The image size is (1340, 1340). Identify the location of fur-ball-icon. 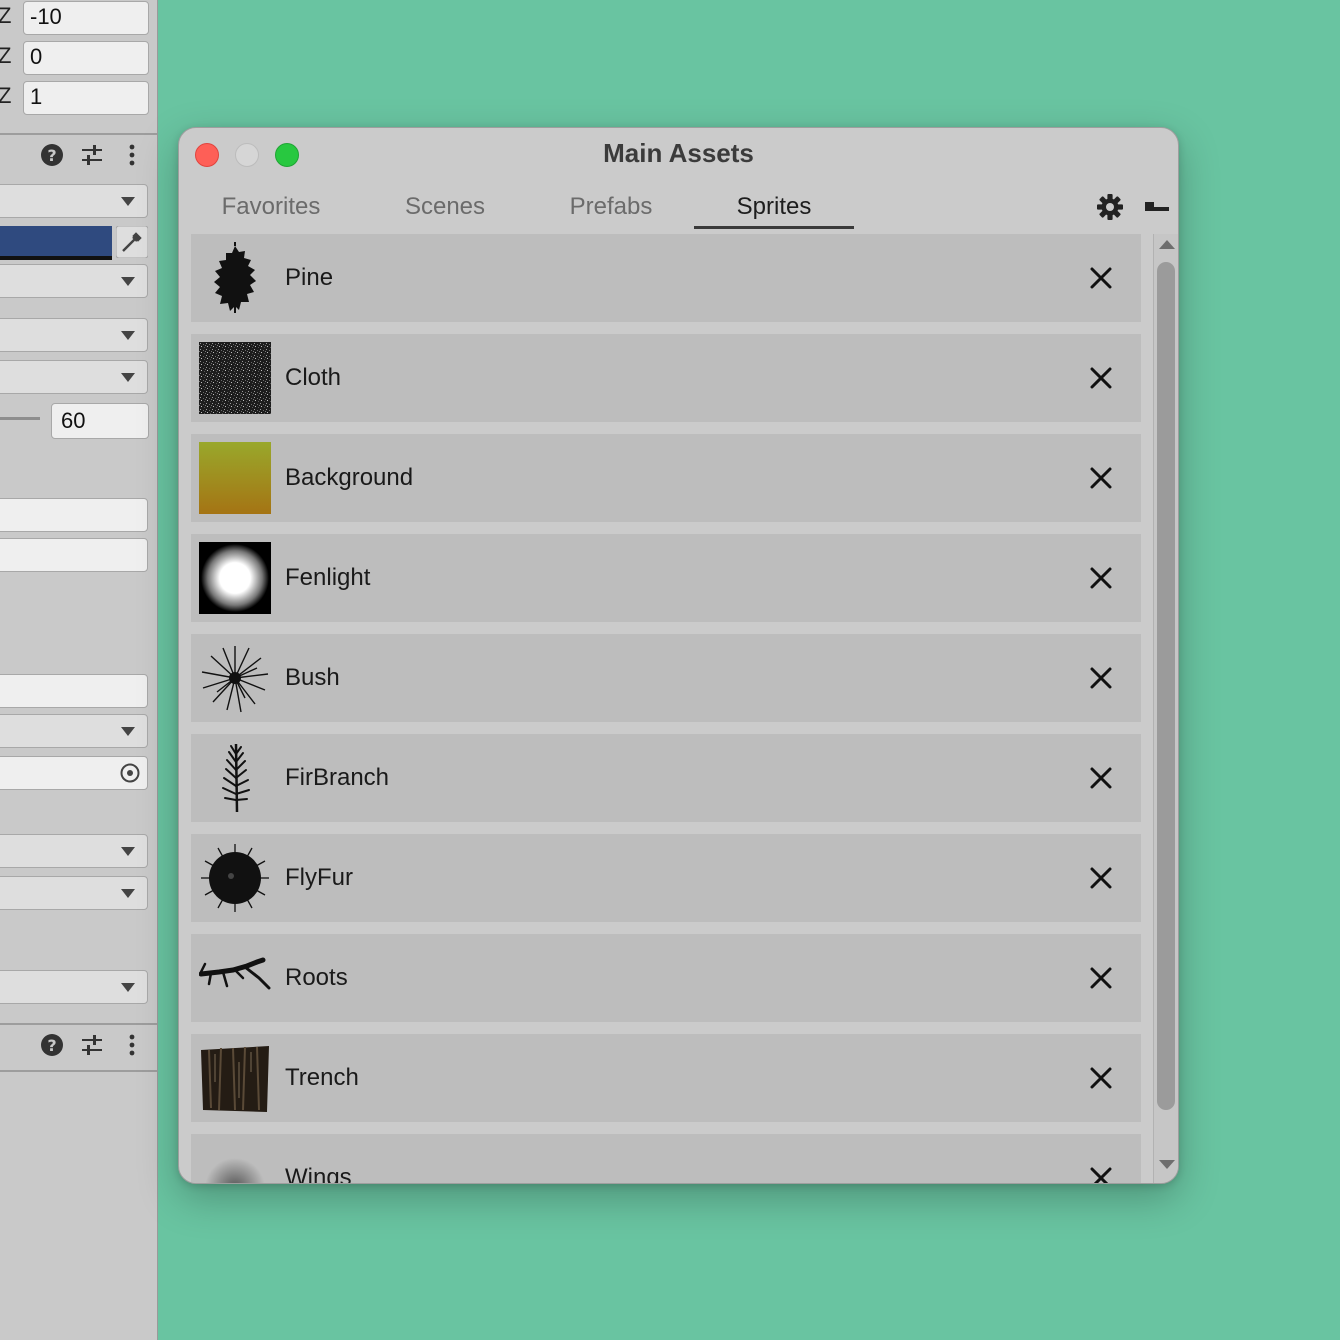
(235, 878).